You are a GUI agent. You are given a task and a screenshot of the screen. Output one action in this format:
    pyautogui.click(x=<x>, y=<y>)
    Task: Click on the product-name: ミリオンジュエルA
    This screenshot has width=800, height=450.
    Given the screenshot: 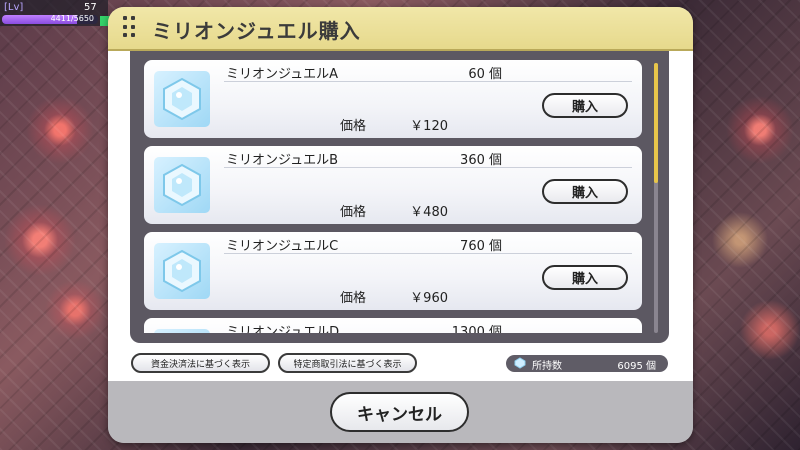 What is the action you would take?
    pyautogui.click(x=282, y=74)
    